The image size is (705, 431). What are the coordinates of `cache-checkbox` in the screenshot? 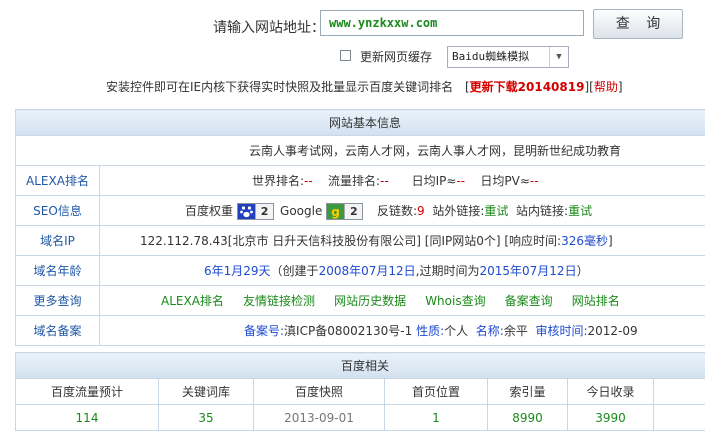 It's located at (345, 55).